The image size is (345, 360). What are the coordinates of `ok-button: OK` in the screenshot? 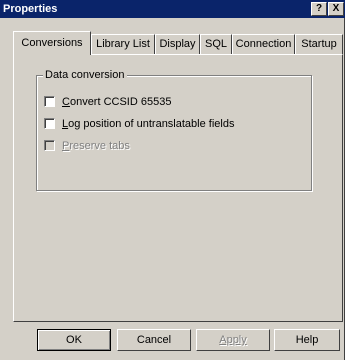 It's located at (74, 340).